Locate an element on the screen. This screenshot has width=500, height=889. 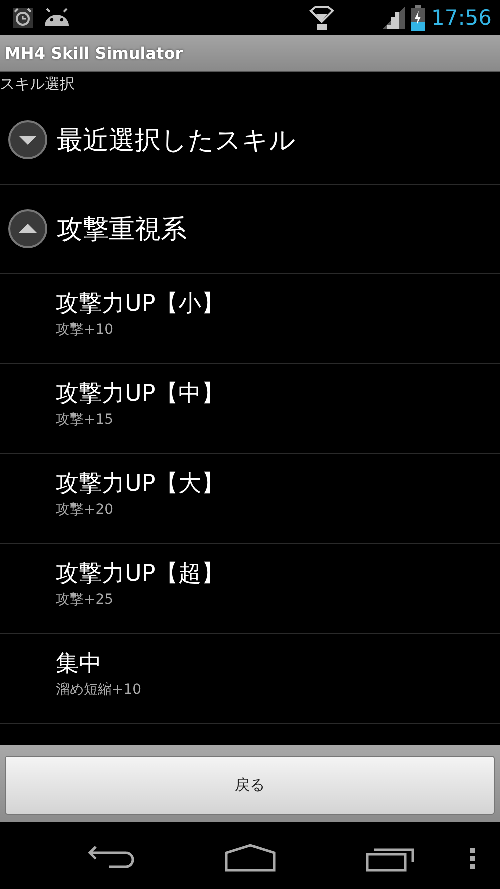
skill-name: 攻撃力UP【大】 is located at coordinates (140, 484).